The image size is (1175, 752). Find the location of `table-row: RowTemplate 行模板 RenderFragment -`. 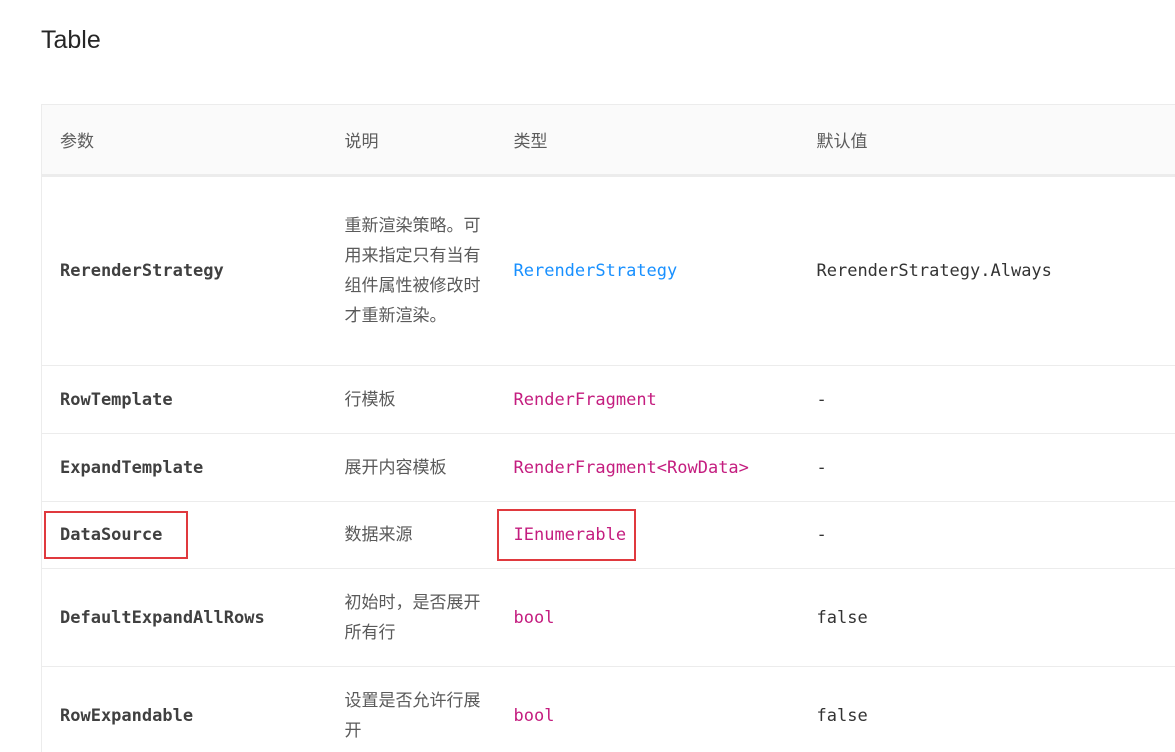

table-row: RowTemplate 行模板 RenderFragment - is located at coordinates (608, 399).